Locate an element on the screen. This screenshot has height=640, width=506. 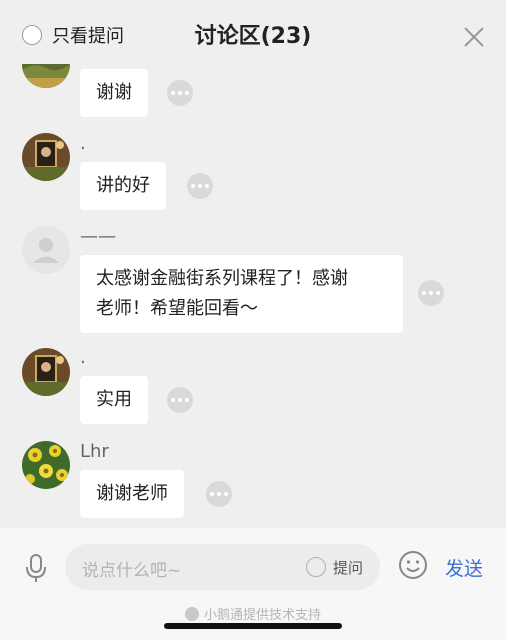
input-placeholder: 说点什么吧~ is located at coordinates (132, 571).